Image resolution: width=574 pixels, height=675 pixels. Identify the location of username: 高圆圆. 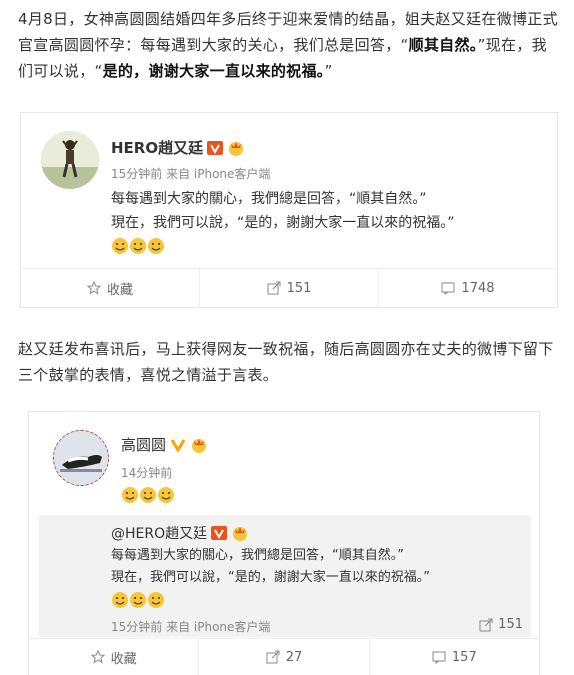
(143, 444).